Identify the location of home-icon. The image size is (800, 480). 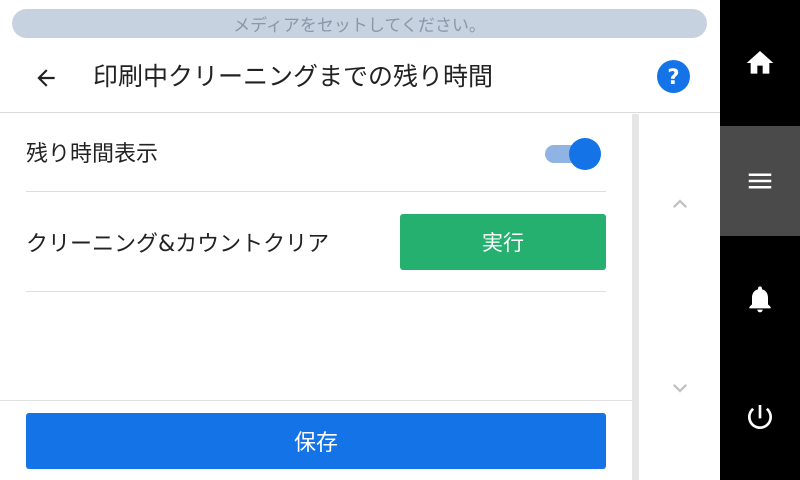
(760, 62).